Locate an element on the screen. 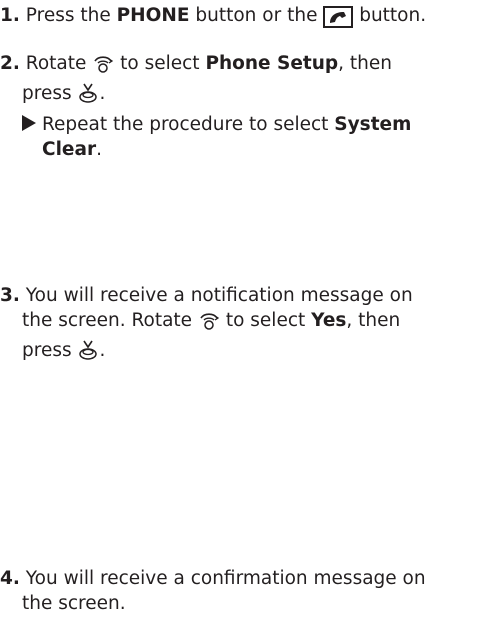 Image resolution: width=479 pixels, height=634 pixels. step-text: button or the is located at coordinates (256, 15).